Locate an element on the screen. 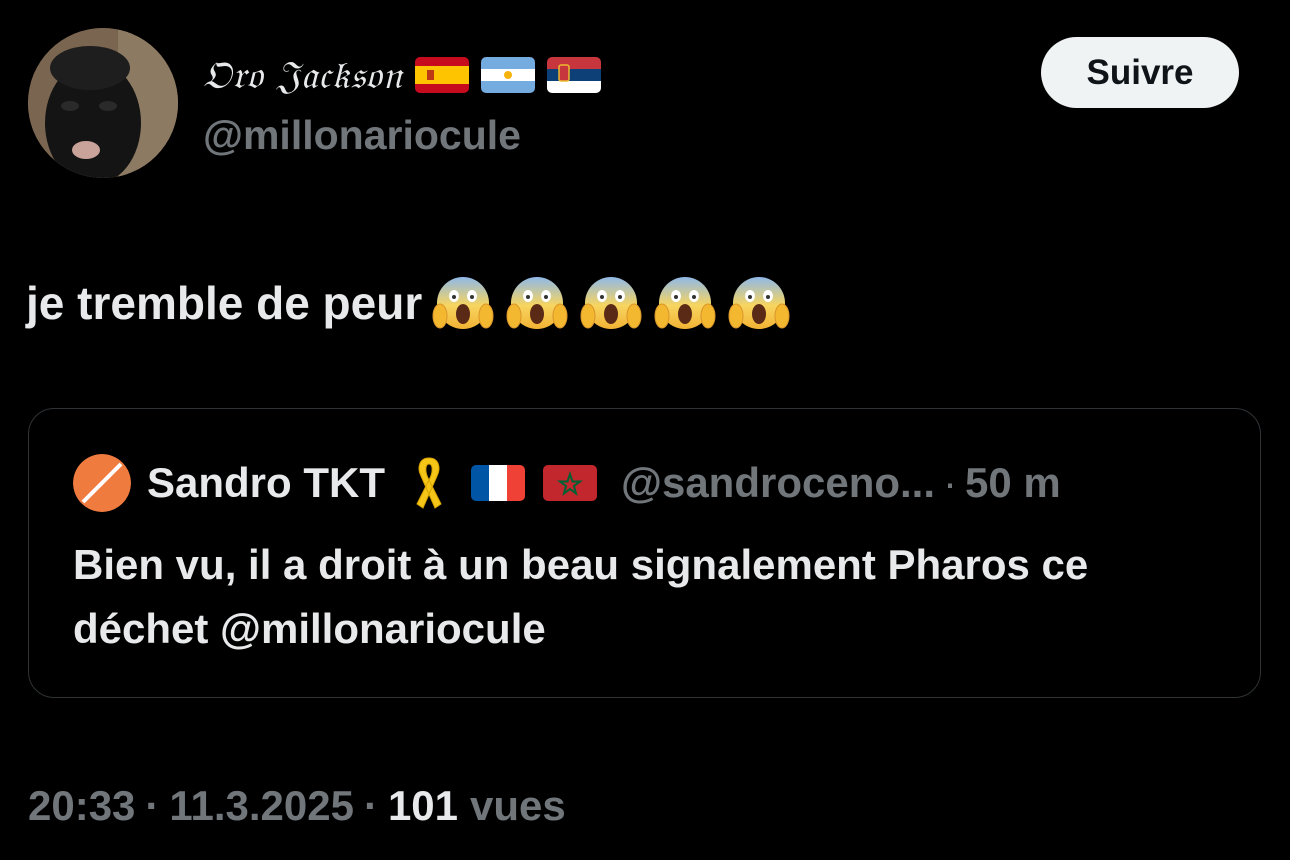  author-display-name: 𝔒𝔯𝔬 𝔍𝔞𝔠𝔨𝔰𝔬𝔫 is located at coordinates (402, 75).